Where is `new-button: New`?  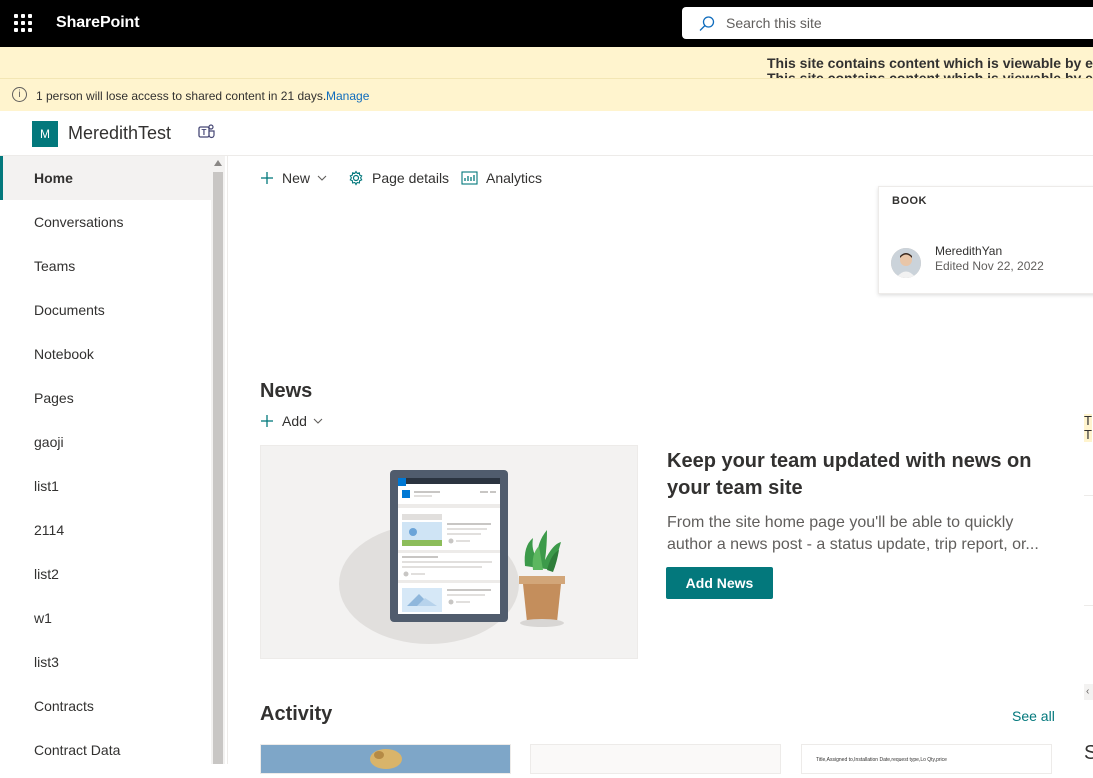
new-button: New is located at coordinates (293, 178).